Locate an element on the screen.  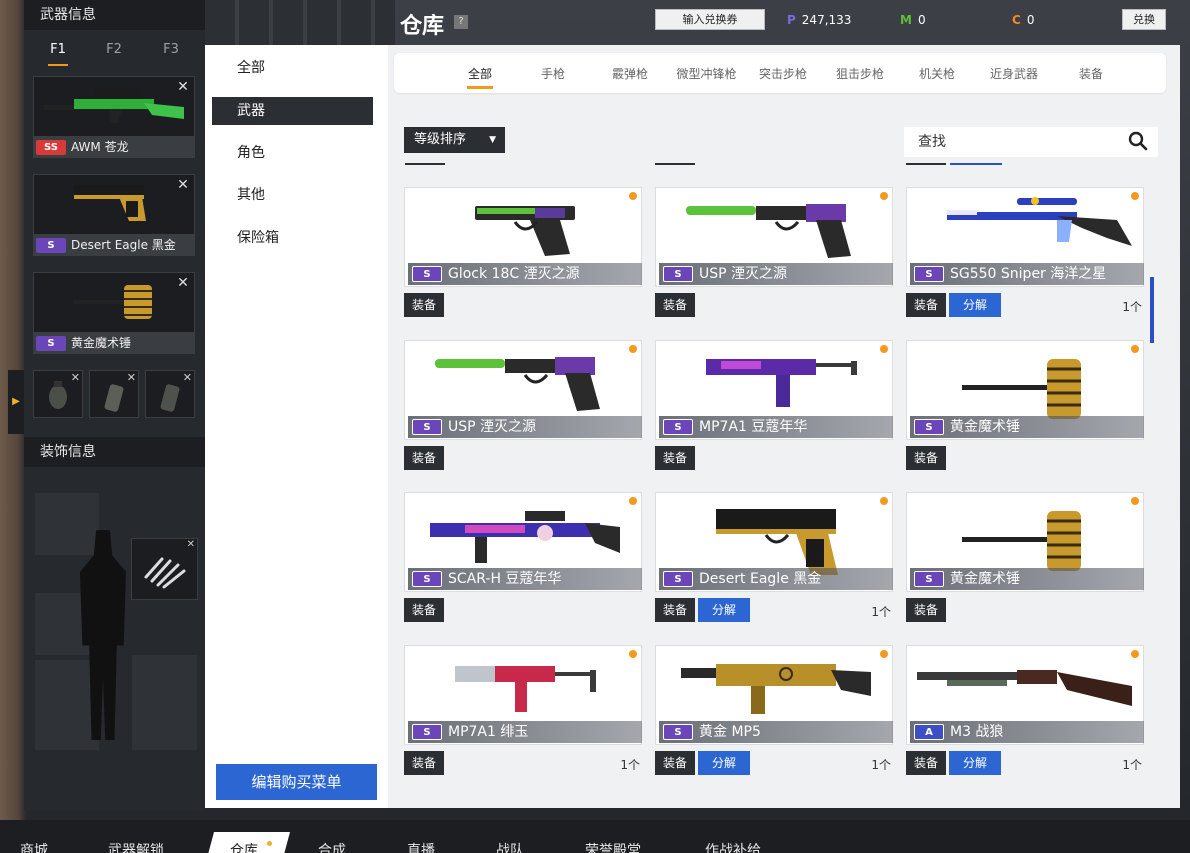
nav-hall-of-honor: 荣誉殿堂 is located at coordinates (613, 846).